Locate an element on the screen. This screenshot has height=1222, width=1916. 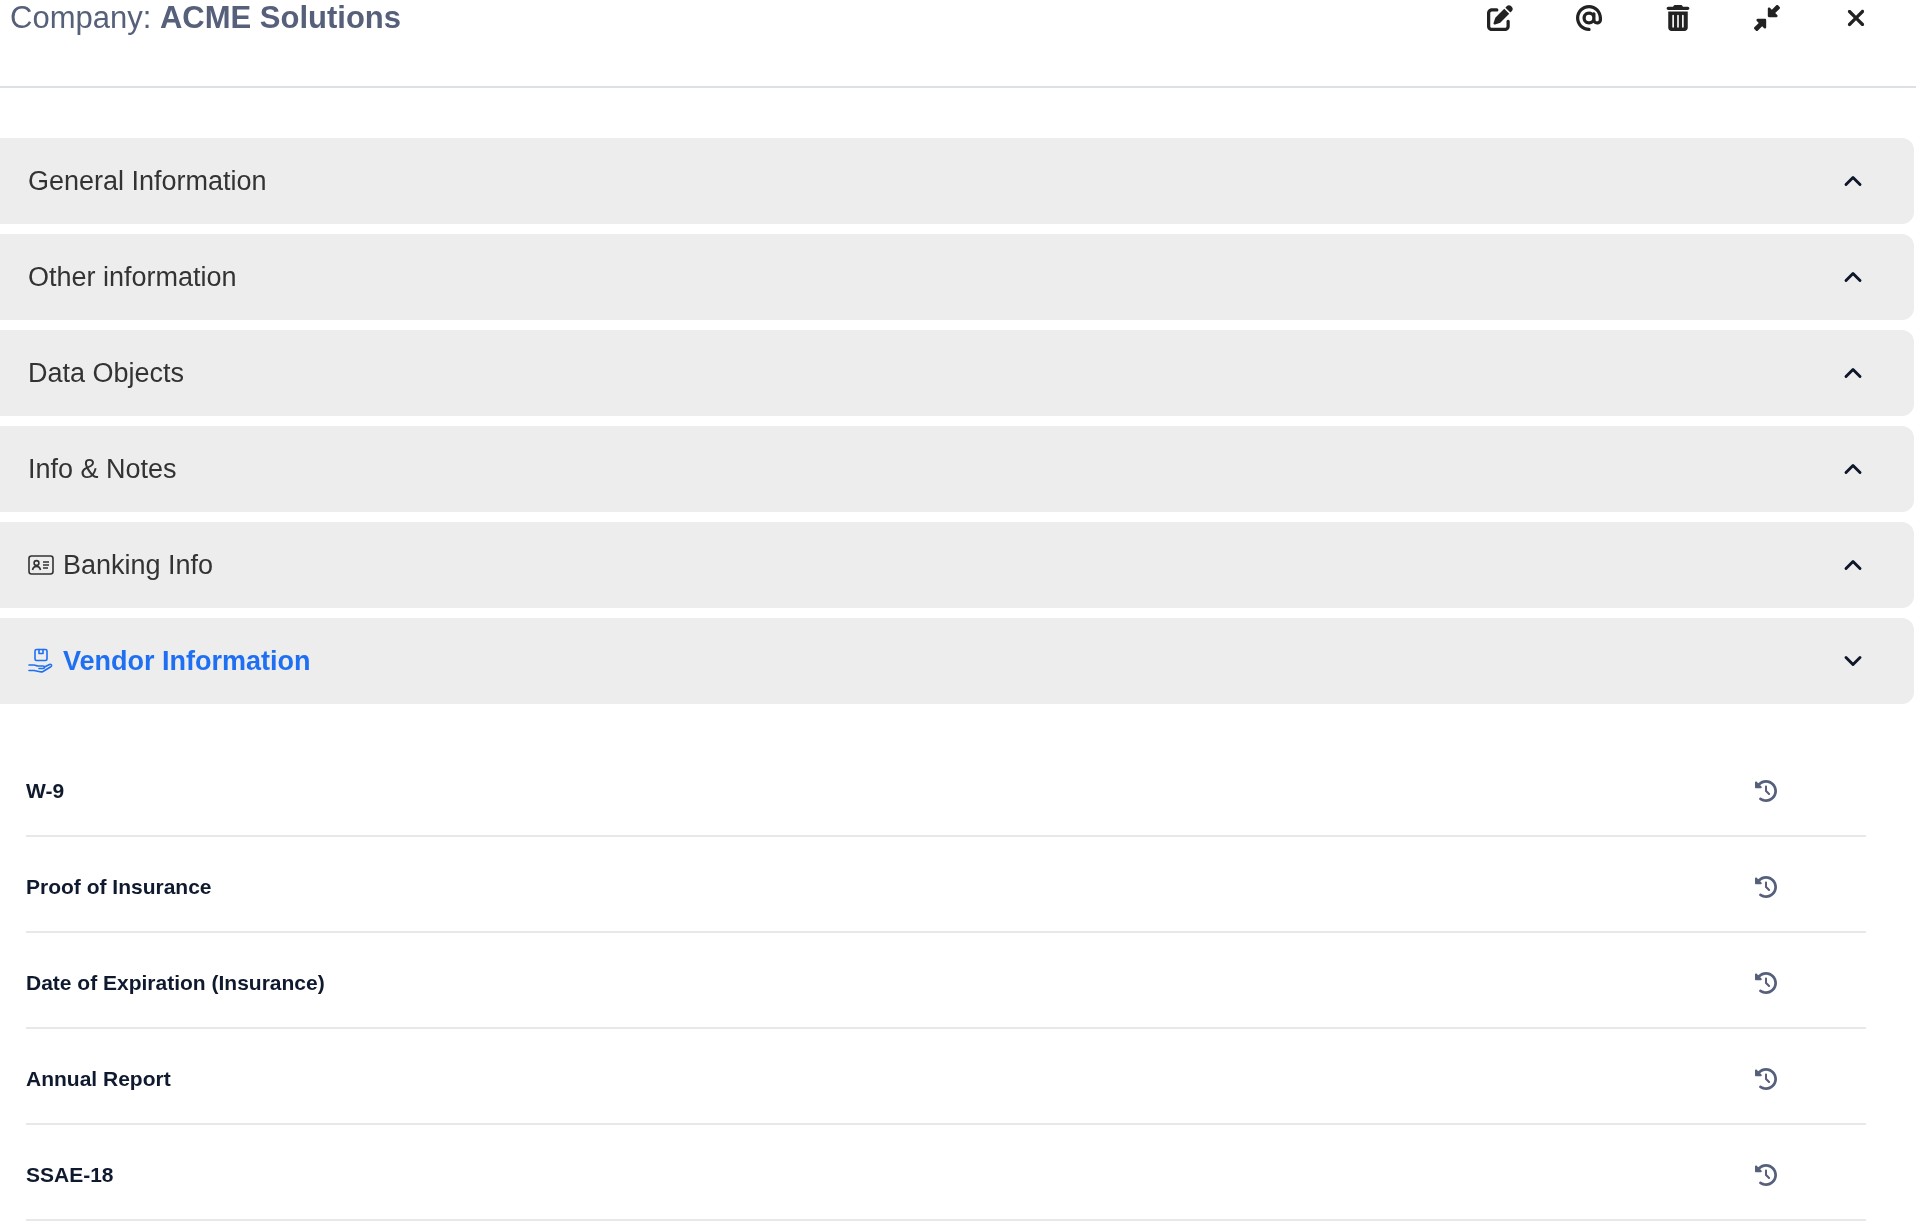
accordion-header: Banking Info is located at coordinates (957, 565).